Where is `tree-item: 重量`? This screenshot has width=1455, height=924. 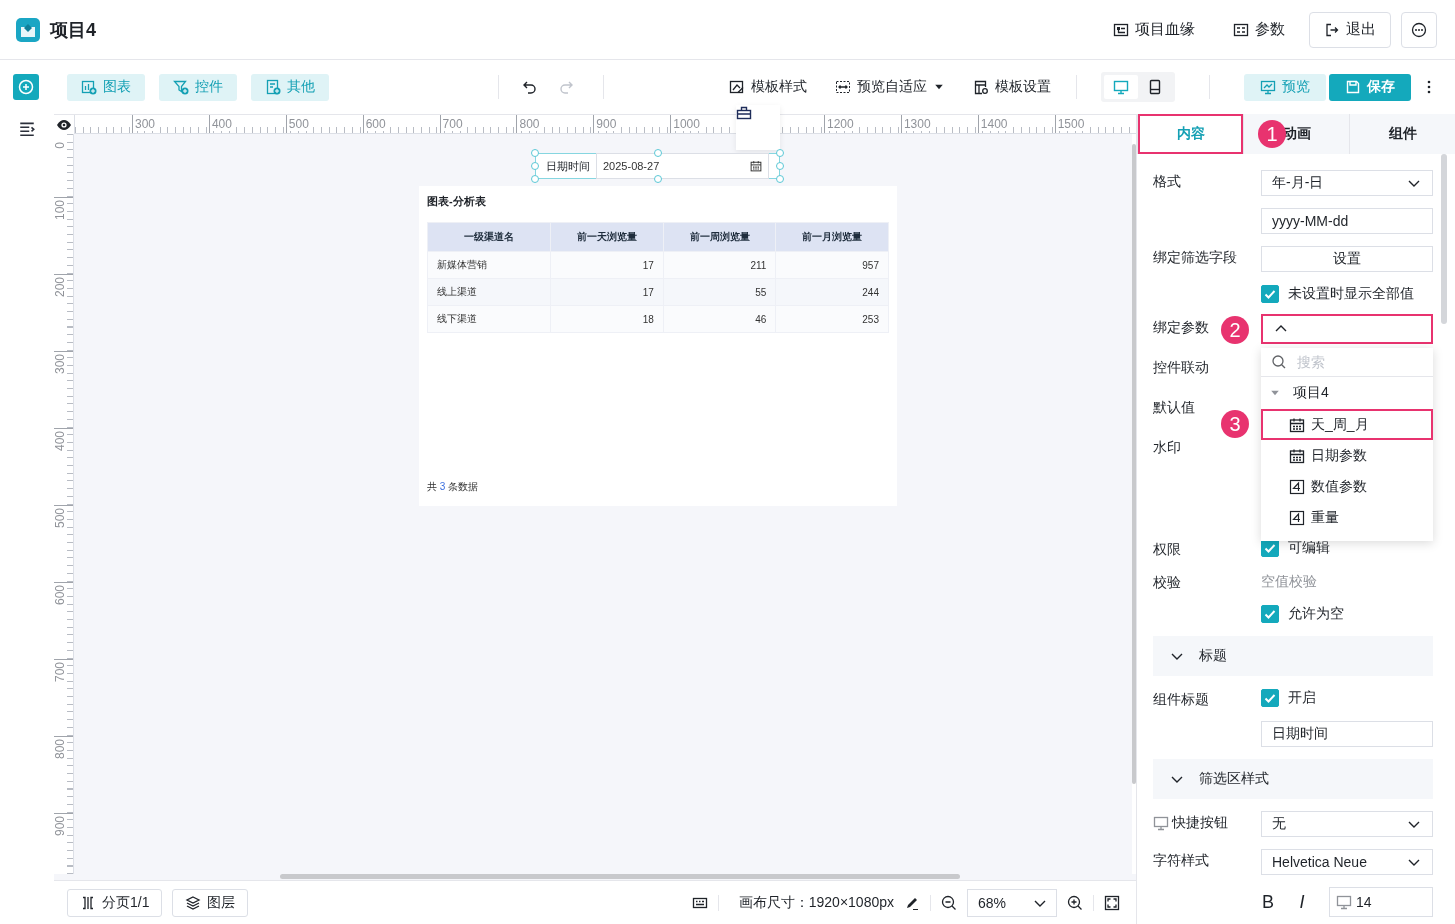
tree-item: 重量 is located at coordinates (1347, 517).